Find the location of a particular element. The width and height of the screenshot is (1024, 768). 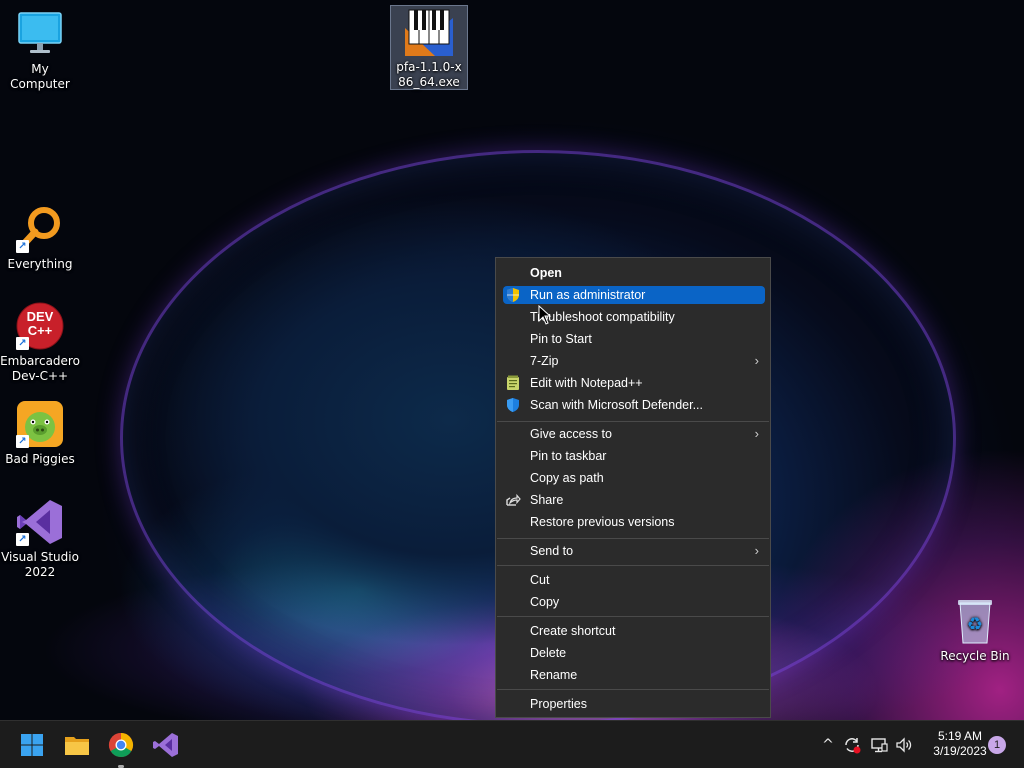

menu-item-label: Edit with Notepad++ is located at coordinates (586, 383).